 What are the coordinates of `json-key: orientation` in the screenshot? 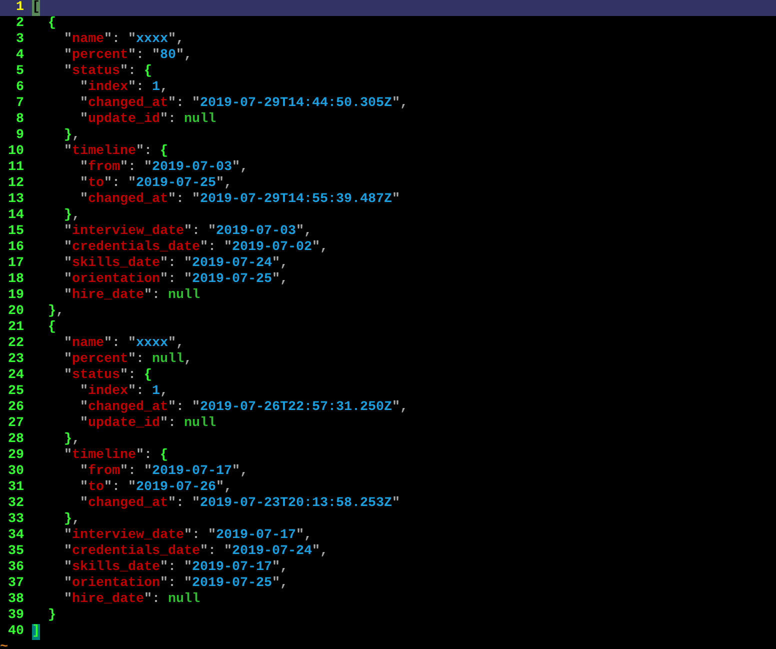 It's located at (116, 584).